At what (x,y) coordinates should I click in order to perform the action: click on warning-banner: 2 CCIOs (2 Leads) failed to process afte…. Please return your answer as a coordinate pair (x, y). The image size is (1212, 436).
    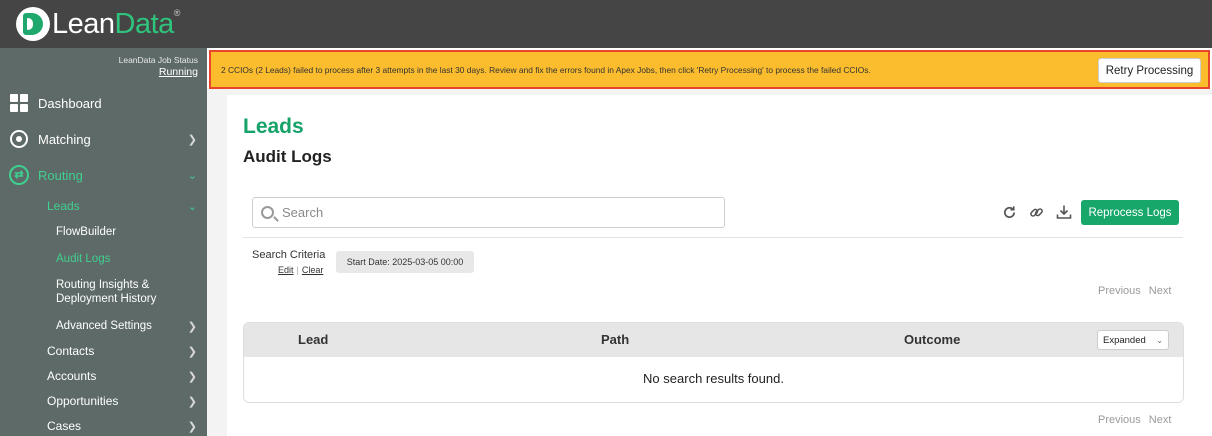
    Looking at the image, I should click on (709, 69).